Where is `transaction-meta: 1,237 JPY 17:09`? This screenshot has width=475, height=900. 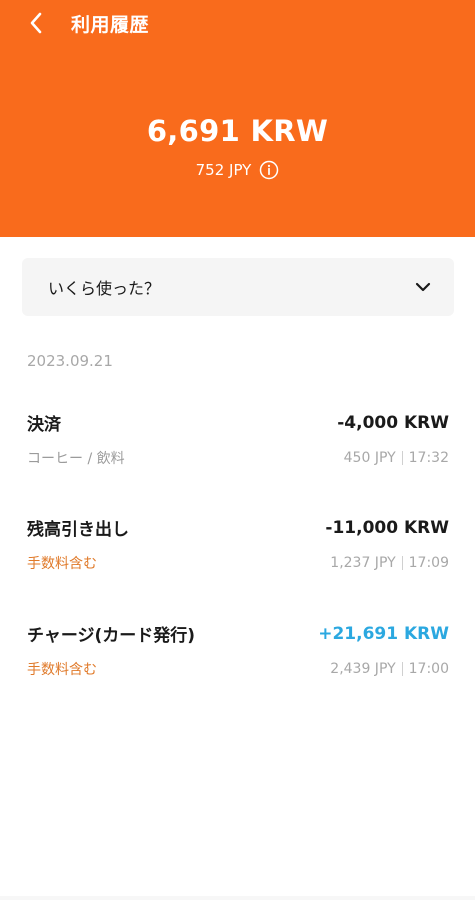
transaction-meta: 1,237 JPY 17:09 is located at coordinates (389, 563).